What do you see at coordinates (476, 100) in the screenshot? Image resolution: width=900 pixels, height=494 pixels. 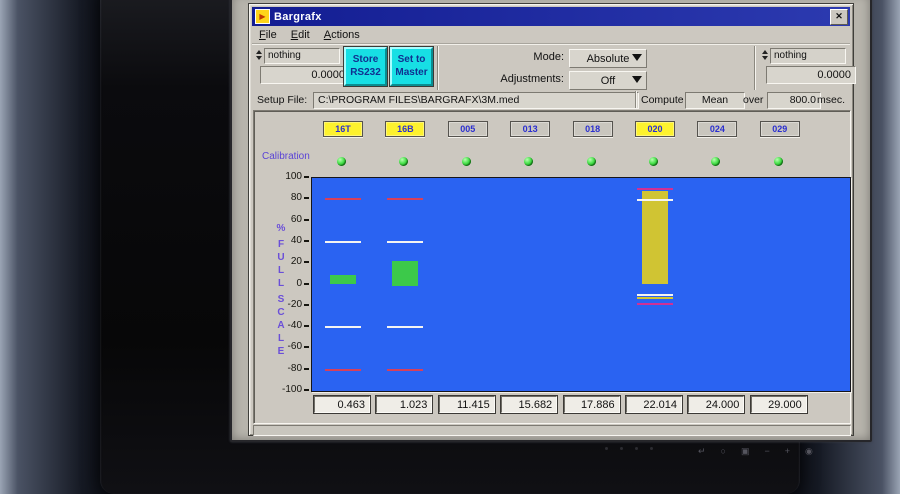 I see `setup-file-path: C:\PROGRAM FILES\BARGRAFX\3M.med` at bounding box center [476, 100].